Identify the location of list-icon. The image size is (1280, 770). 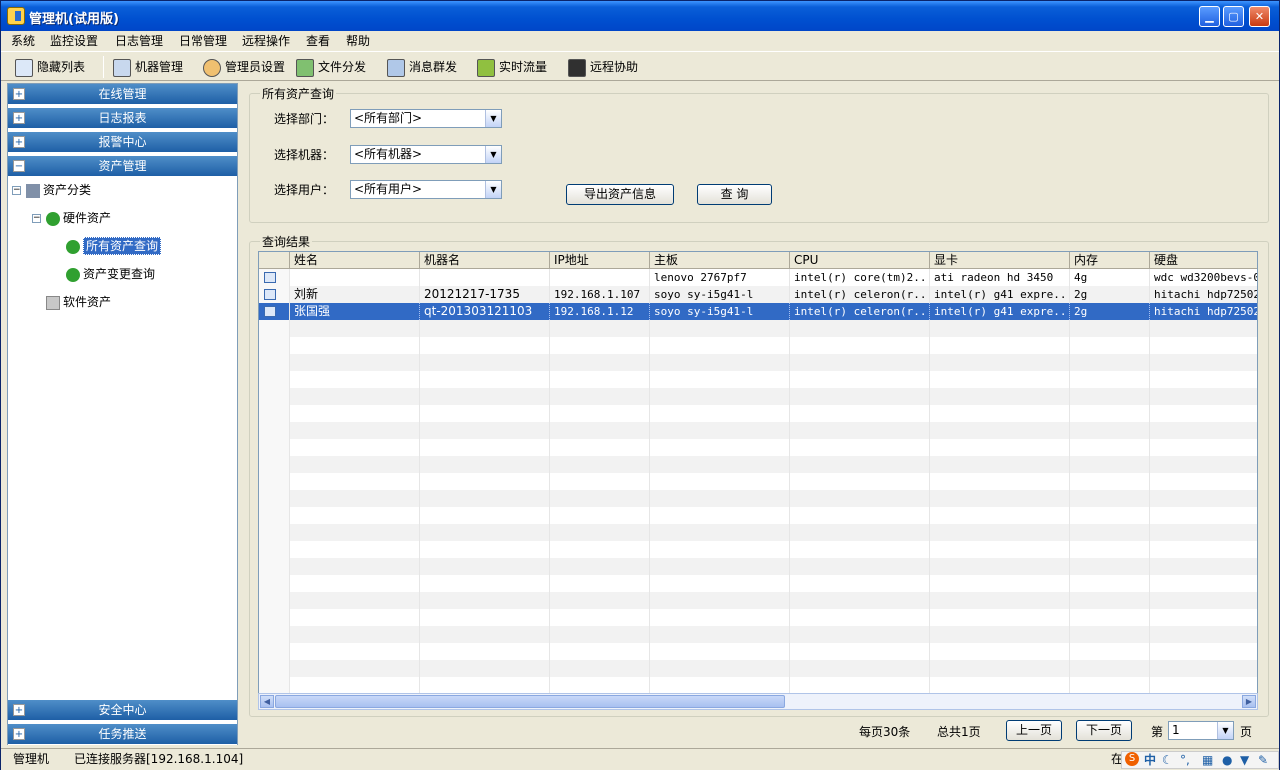
(24, 67).